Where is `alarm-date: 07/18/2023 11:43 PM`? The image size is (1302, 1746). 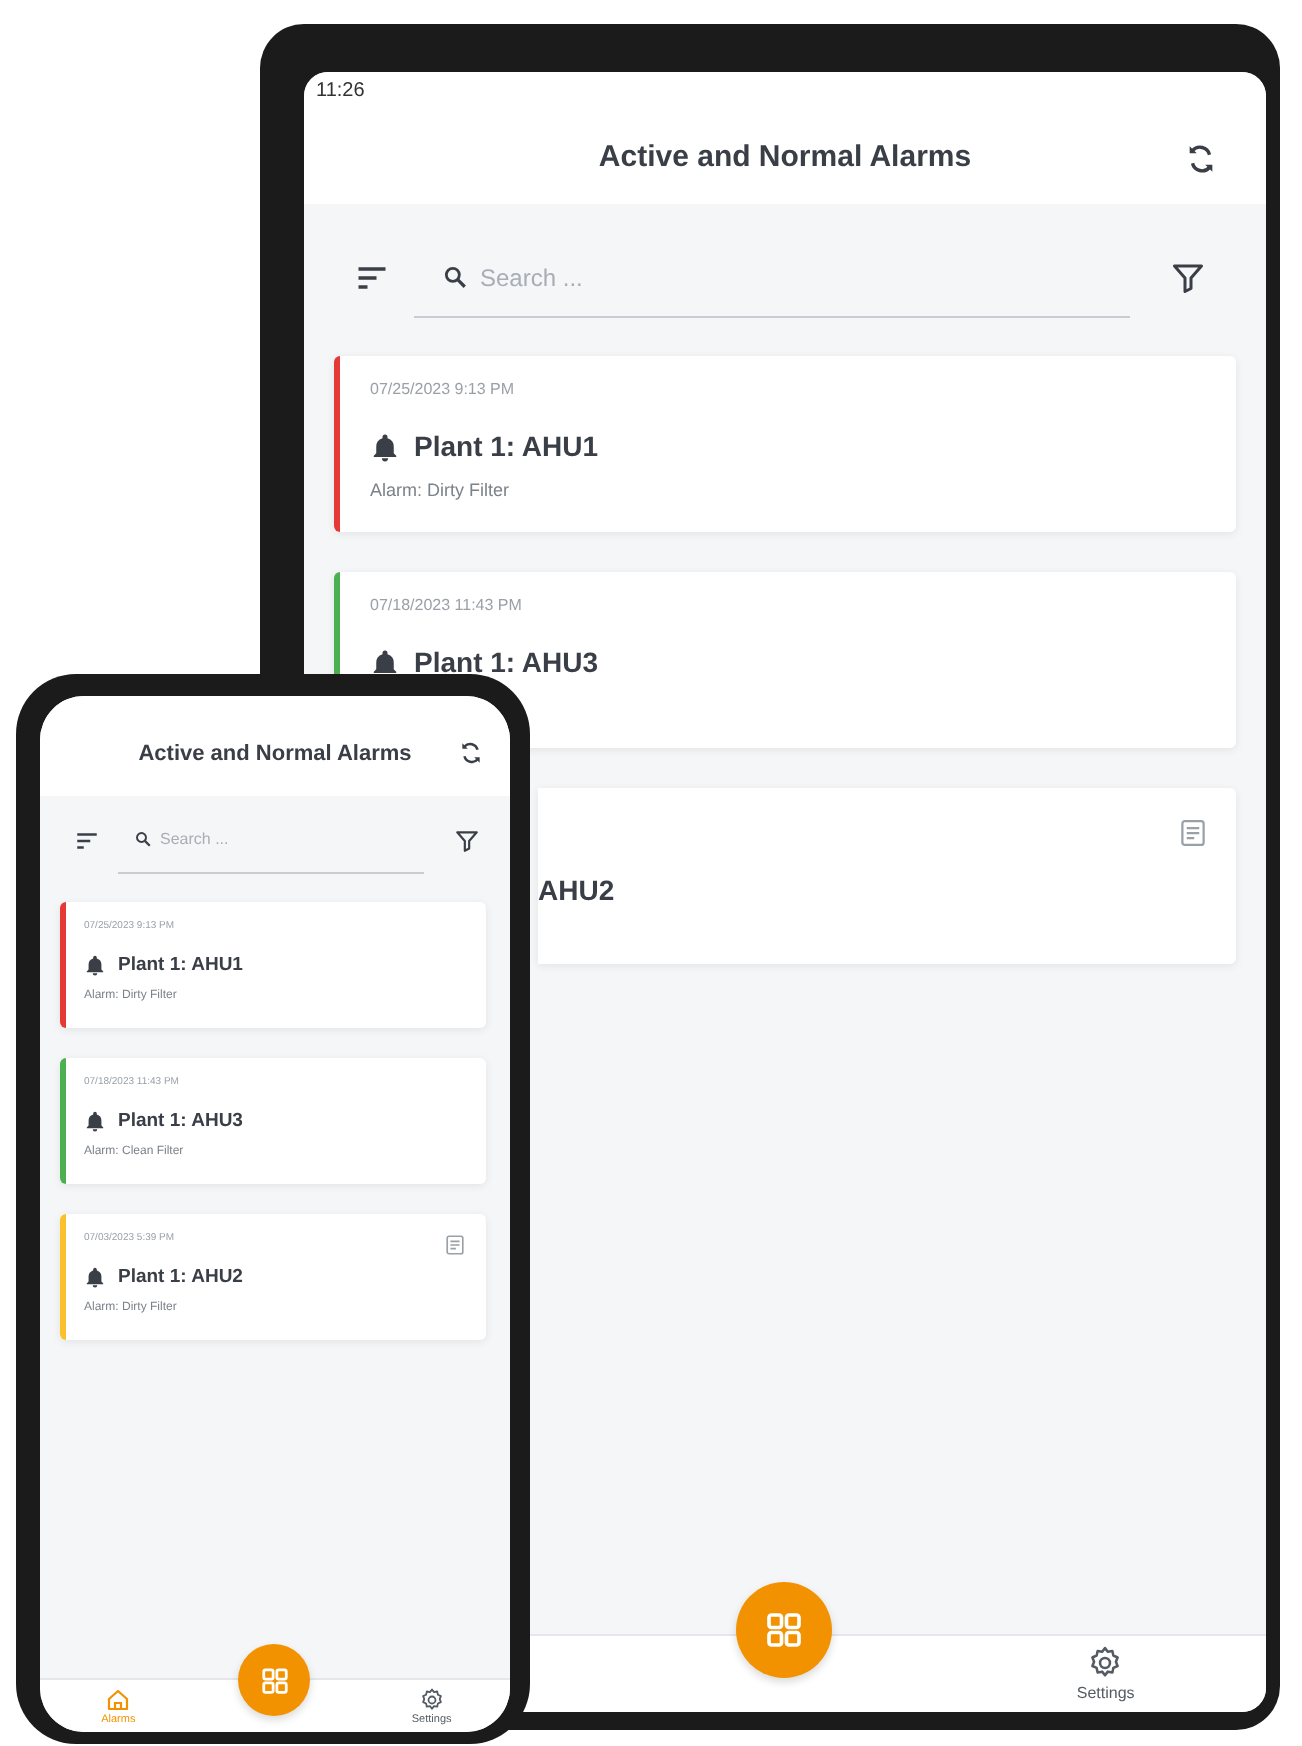
alarm-date: 07/18/2023 11:43 PM is located at coordinates (446, 607).